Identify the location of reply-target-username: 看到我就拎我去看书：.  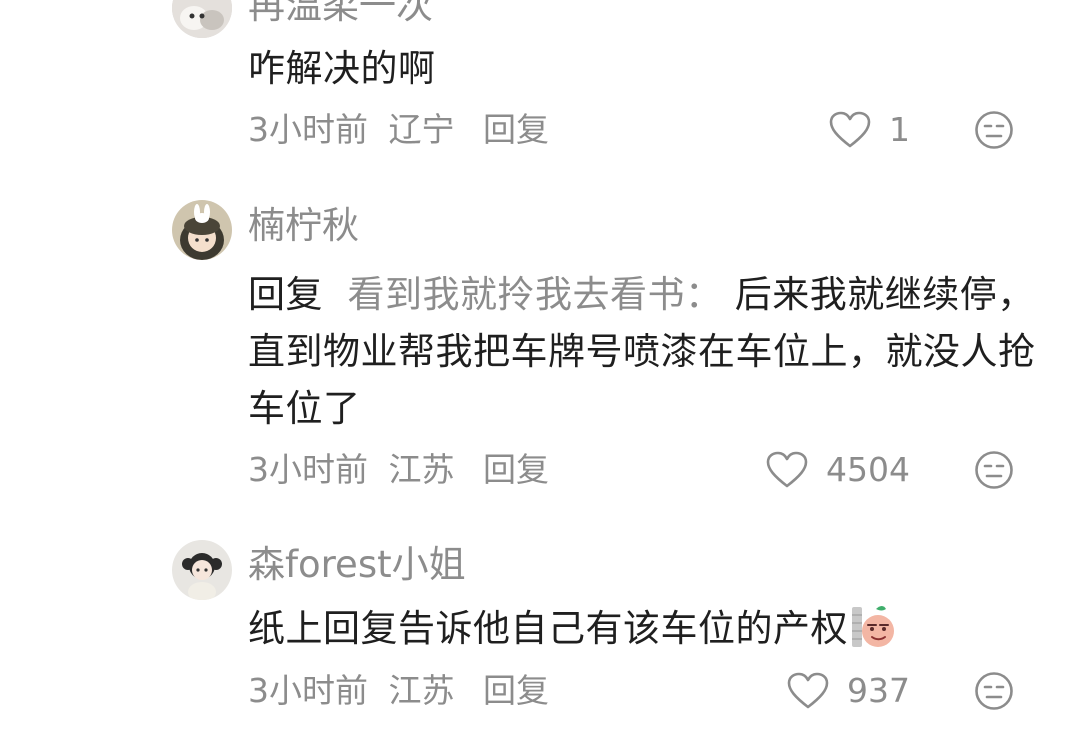
(535, 294).